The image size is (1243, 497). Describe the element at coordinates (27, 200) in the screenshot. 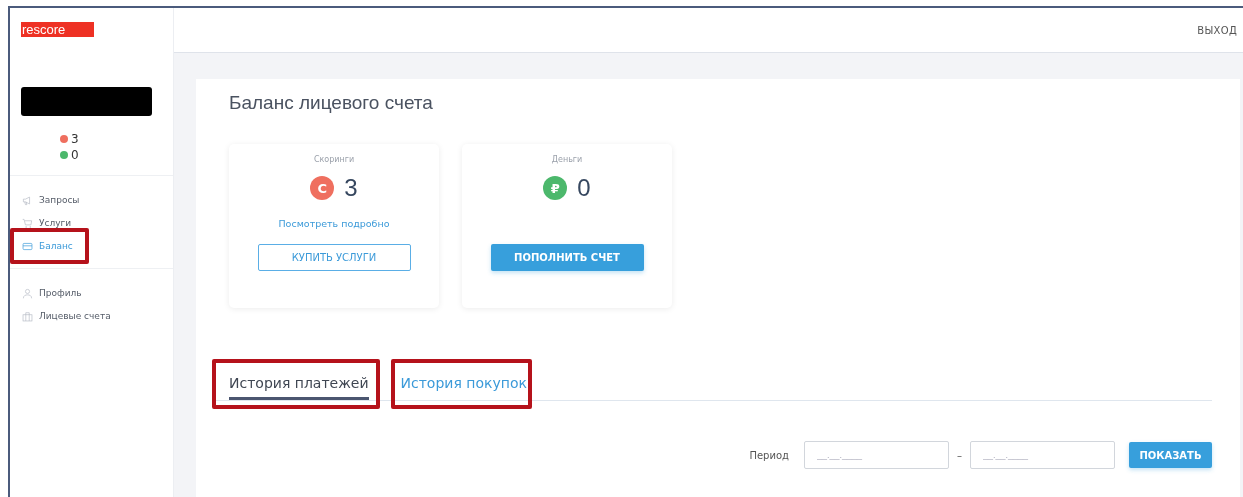

I see `megaphone-icon` at that location.